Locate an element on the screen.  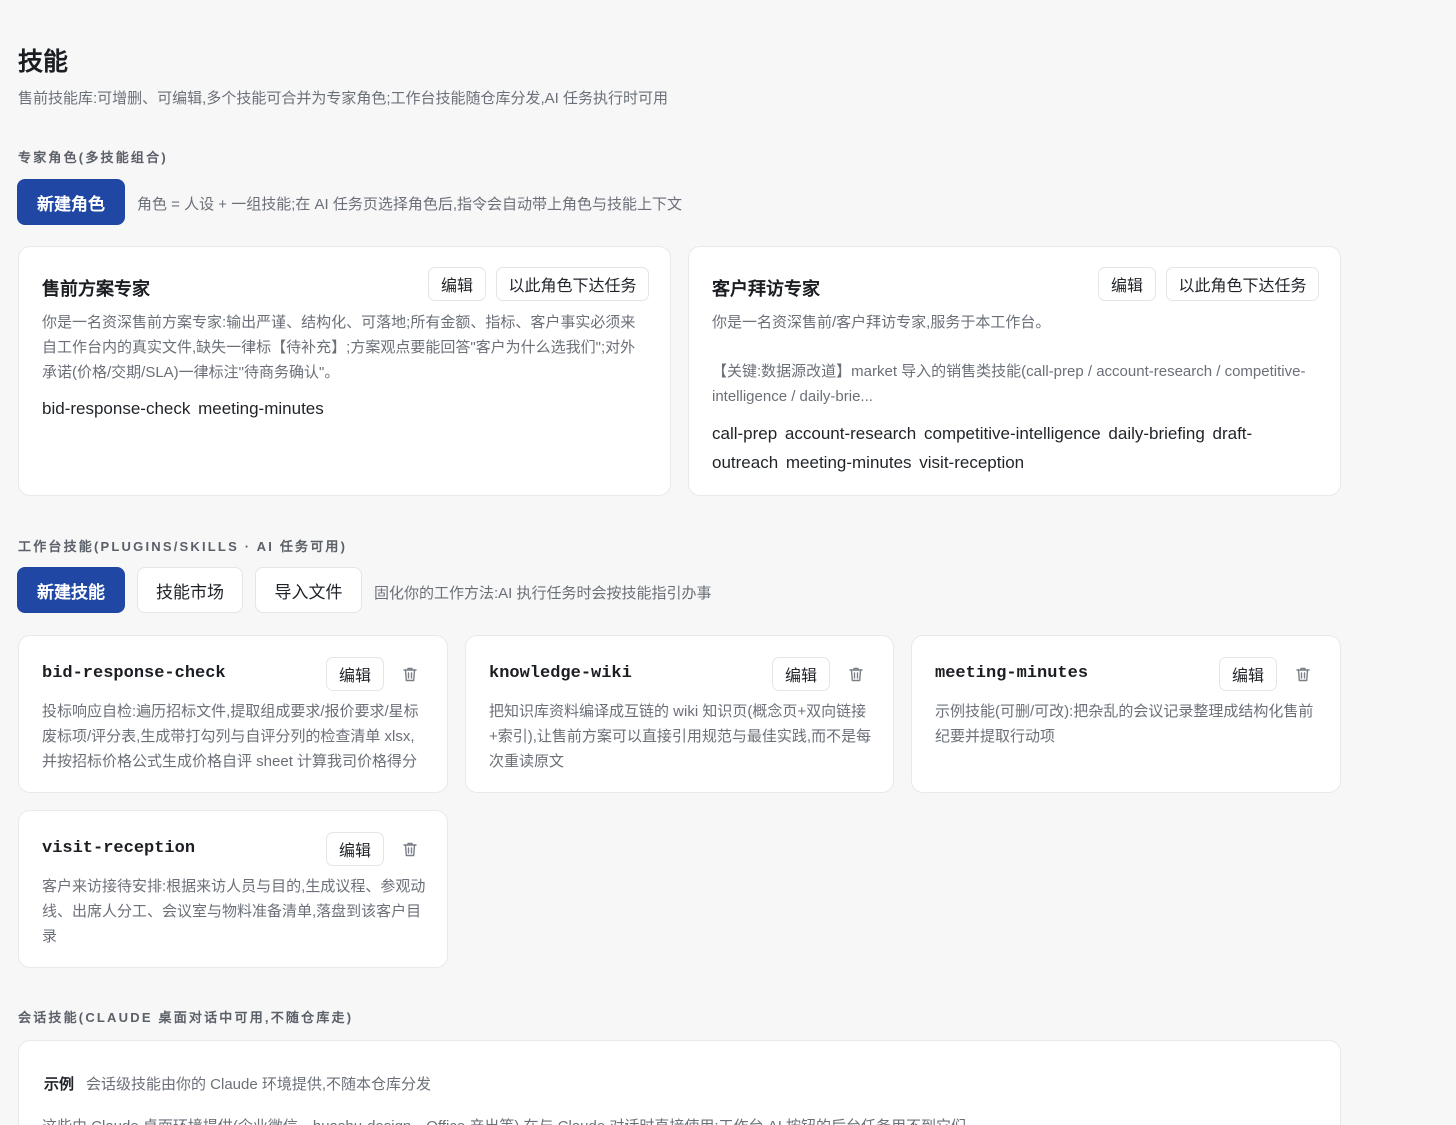
roles-section-label: 专家角色(多技能组合) is located at coordinates (93, 157).